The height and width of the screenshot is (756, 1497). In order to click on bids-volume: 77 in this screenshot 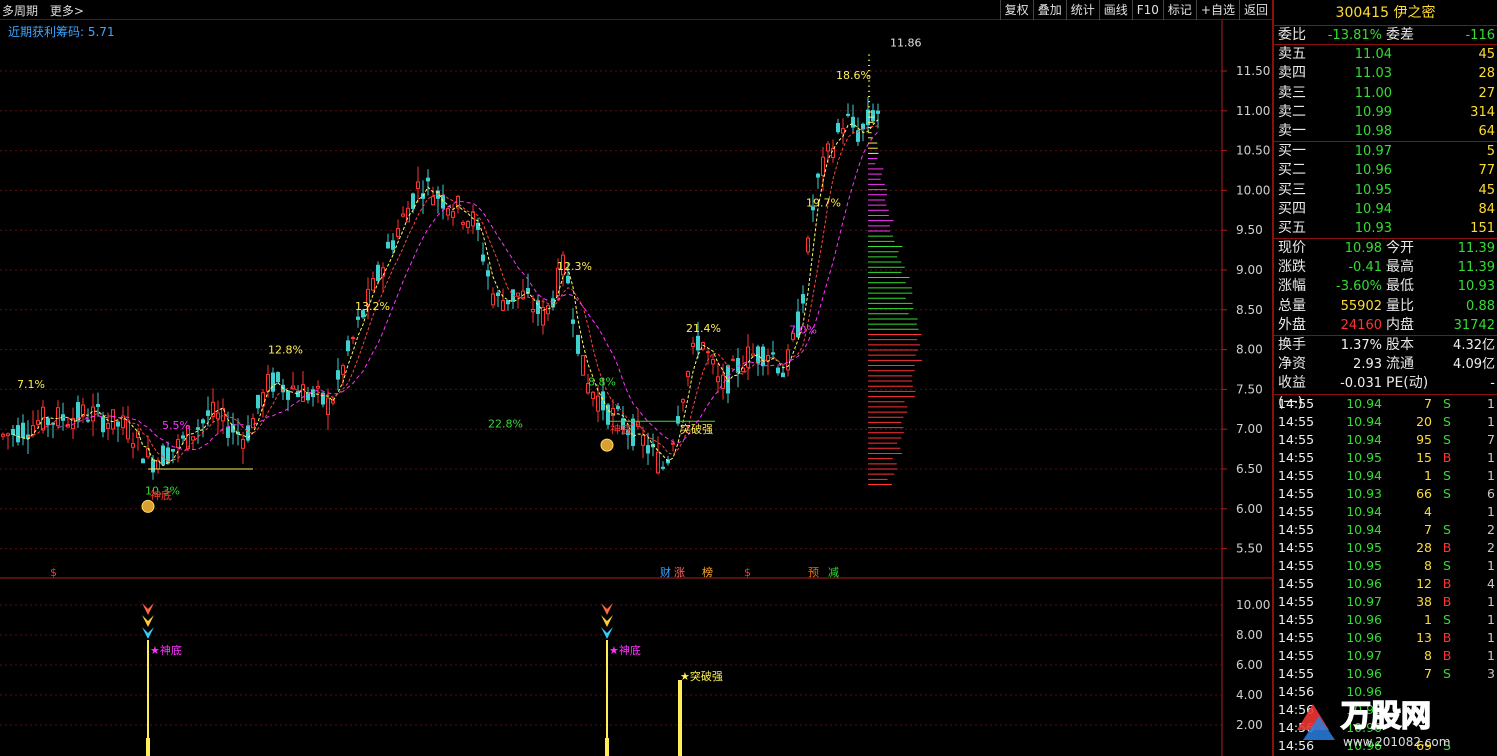, I will do `click(1486, 171)`.